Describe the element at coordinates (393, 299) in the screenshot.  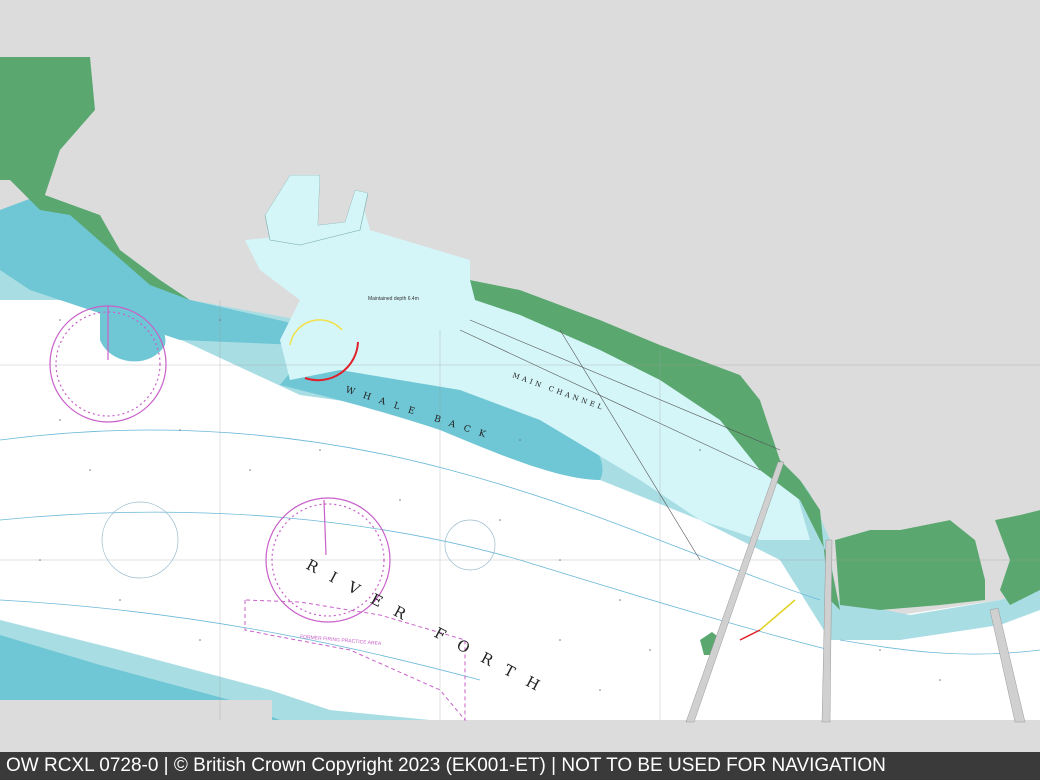
I see `label-maintained-depth: Maintained depth 6.4m` at that location.